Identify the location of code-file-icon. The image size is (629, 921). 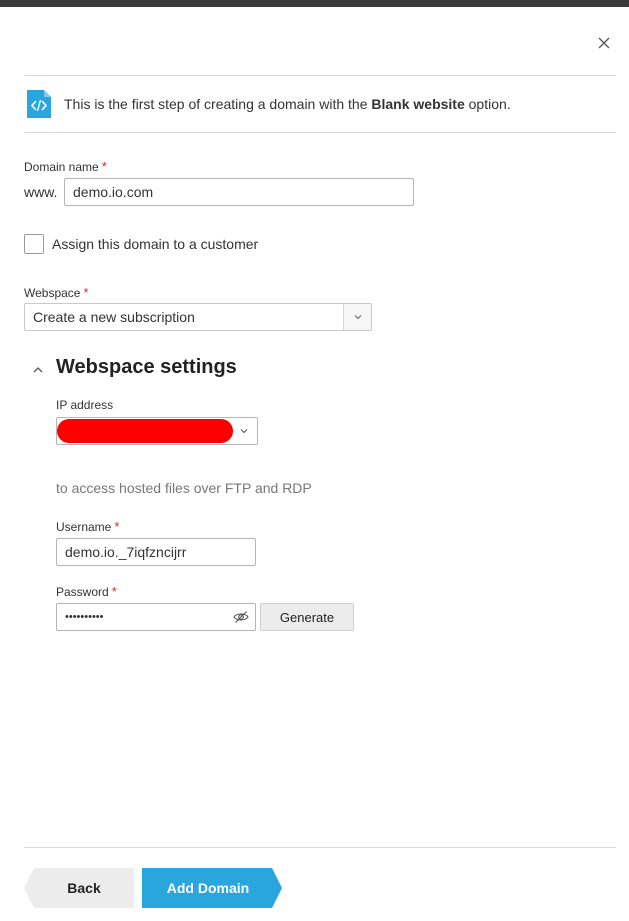
(39, 104).